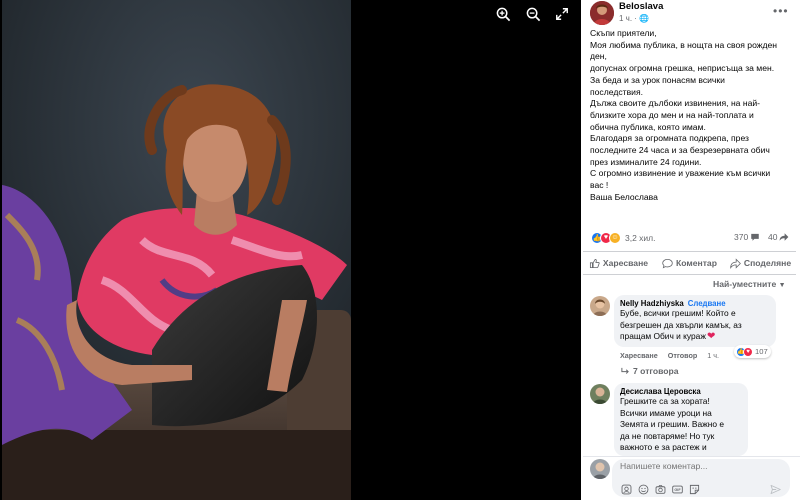 The height and width of the screenshot is (500, 800). What do you see at coordinates (624, 196) in the screenshot?
I see `post-line: Ваша Белослава` at bounding box center [624, 196].